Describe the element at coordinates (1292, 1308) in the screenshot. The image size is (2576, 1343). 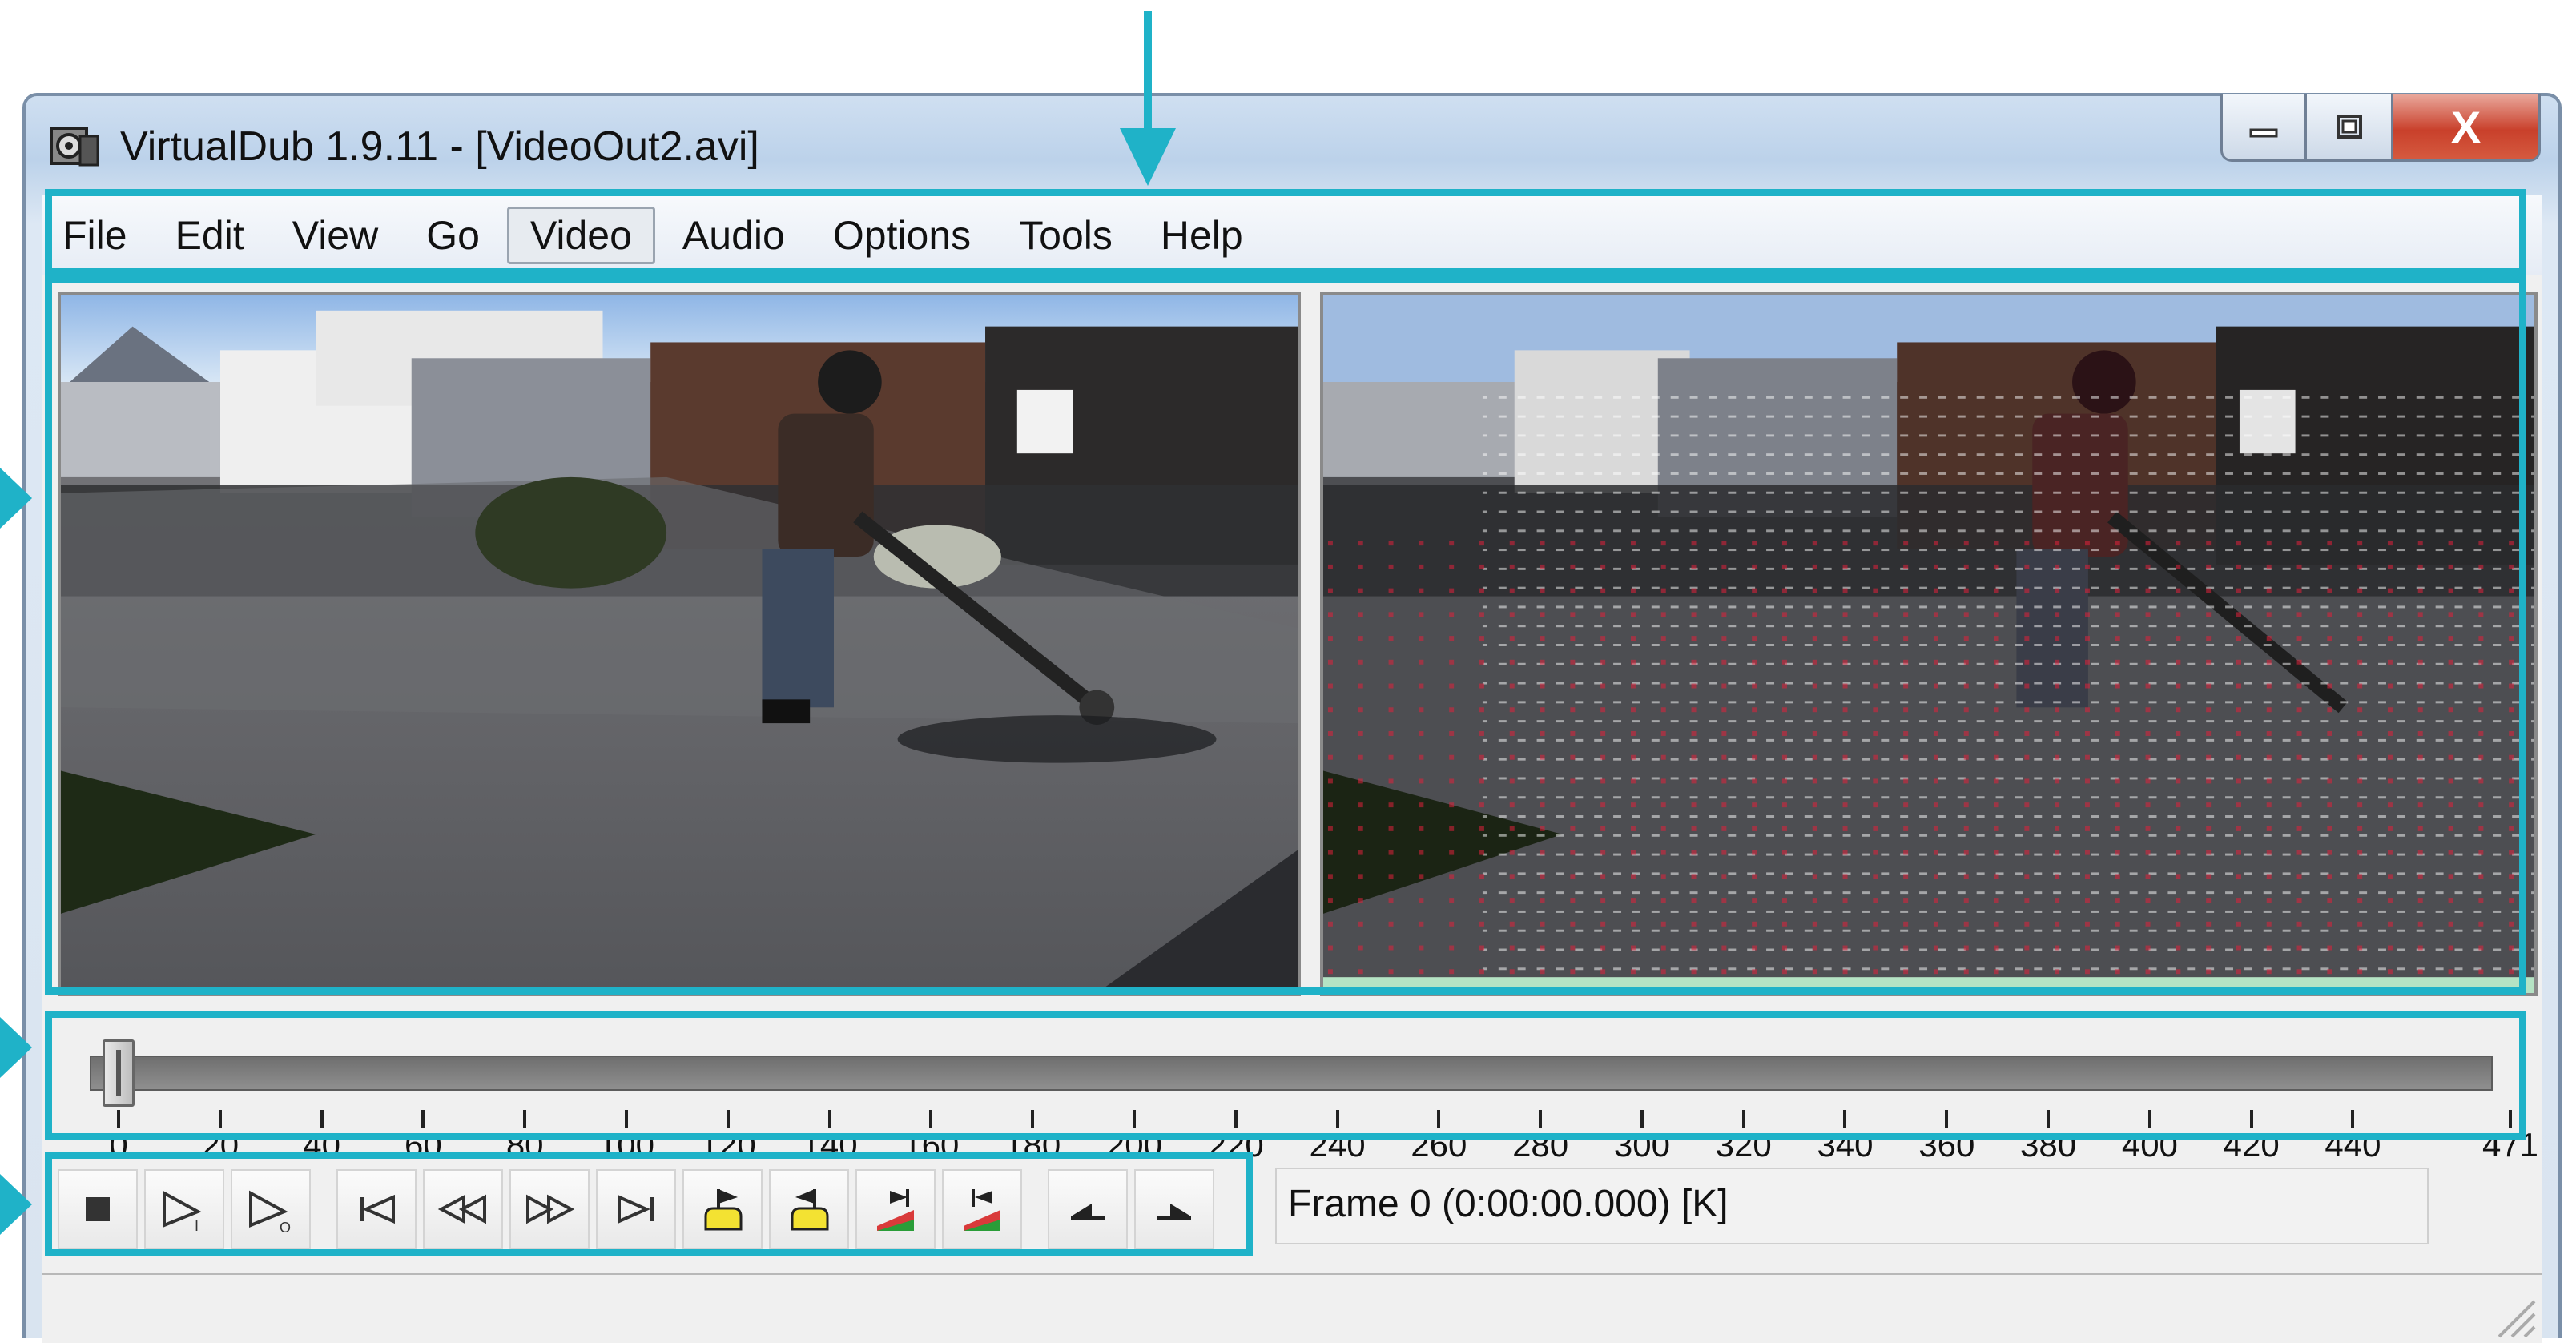
I see `status-bar` at that location.